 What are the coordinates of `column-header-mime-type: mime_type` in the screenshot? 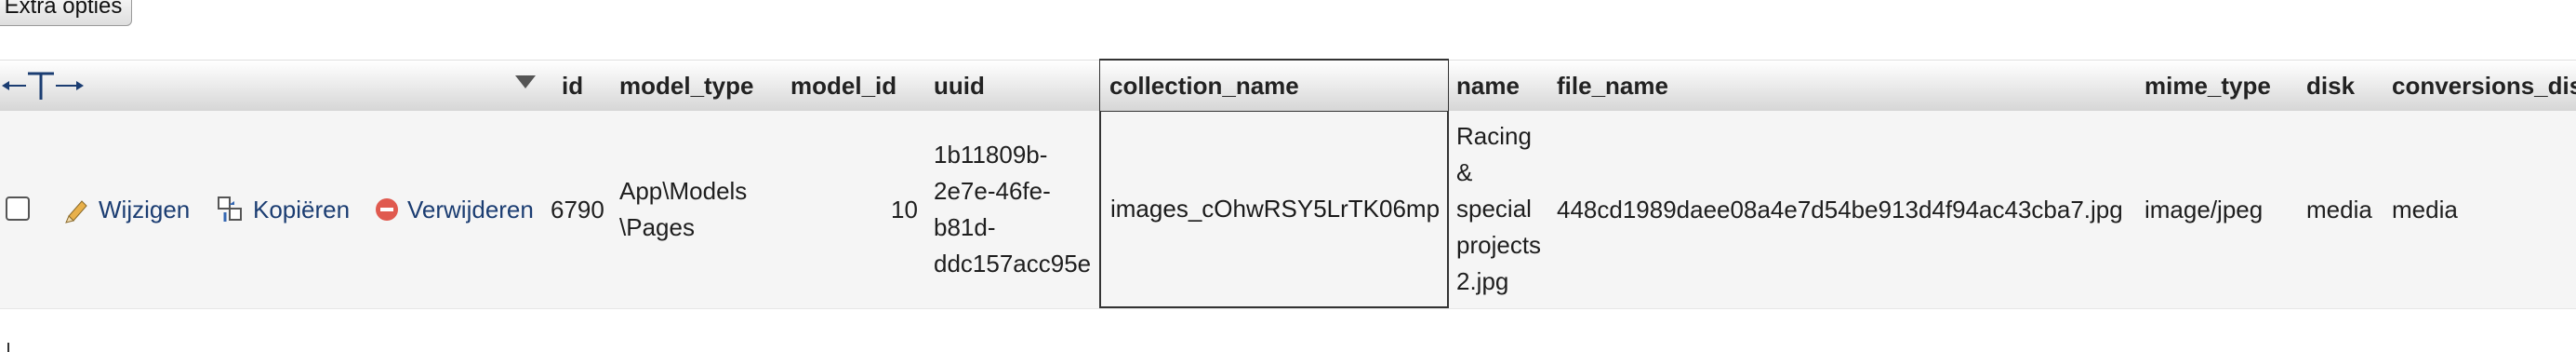 It's located at (2207, 86).